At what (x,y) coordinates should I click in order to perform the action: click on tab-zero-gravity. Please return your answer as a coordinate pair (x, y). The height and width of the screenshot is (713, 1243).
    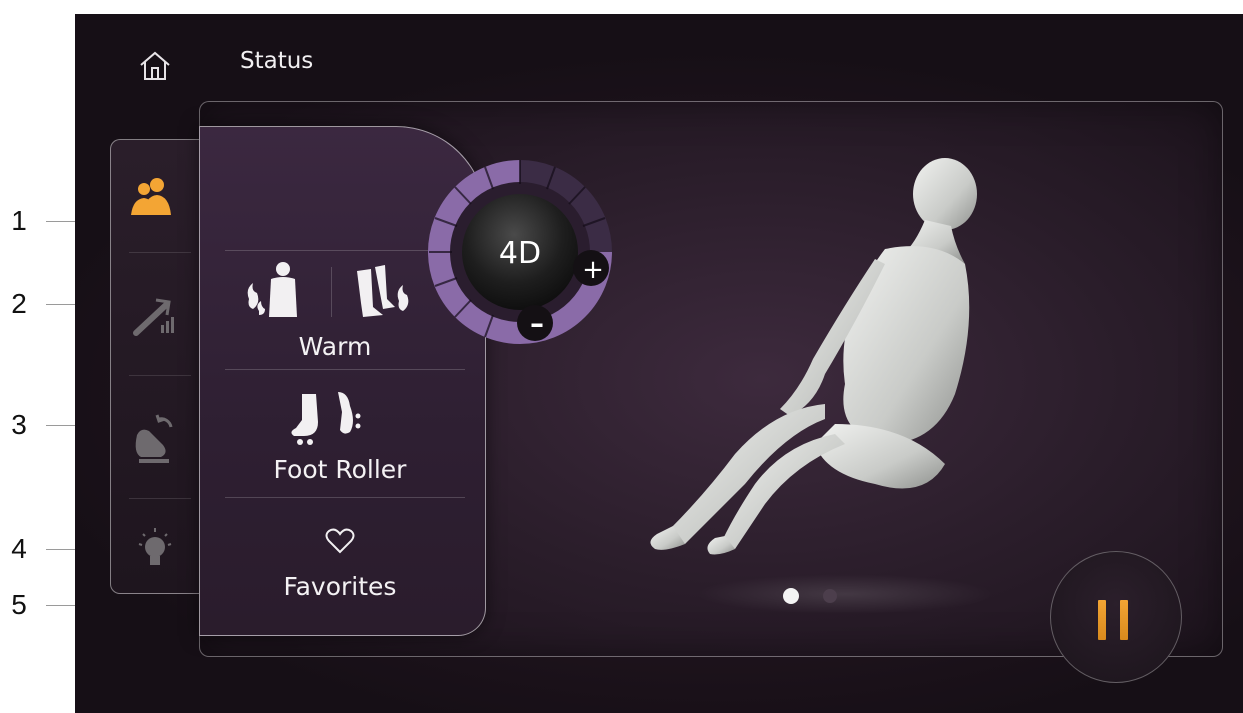
    Looking at the image, I should click on (156, 310).